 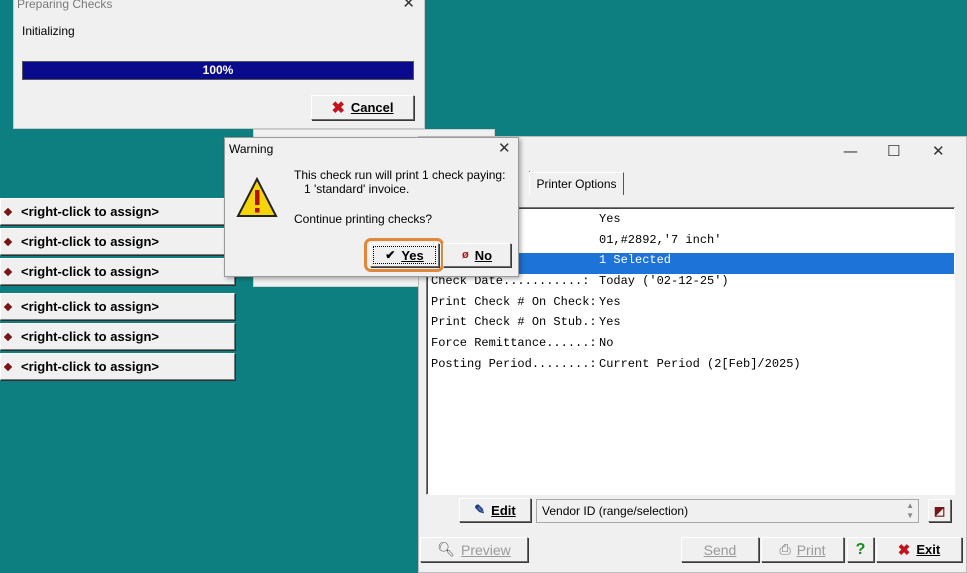 I want to click on lookup-icon: ◩, so click(x=939, y=510).